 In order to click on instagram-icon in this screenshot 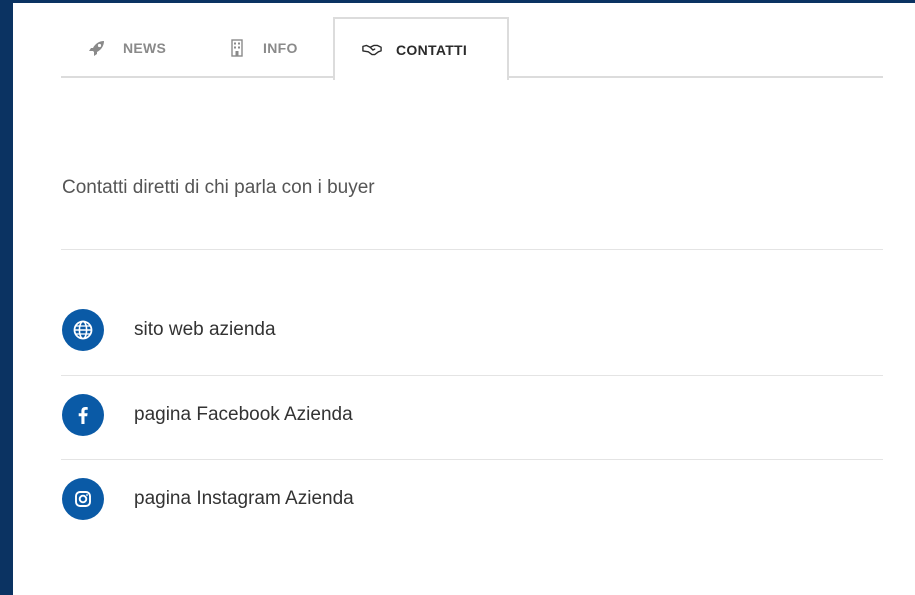, I will do `click(83, 499)`.